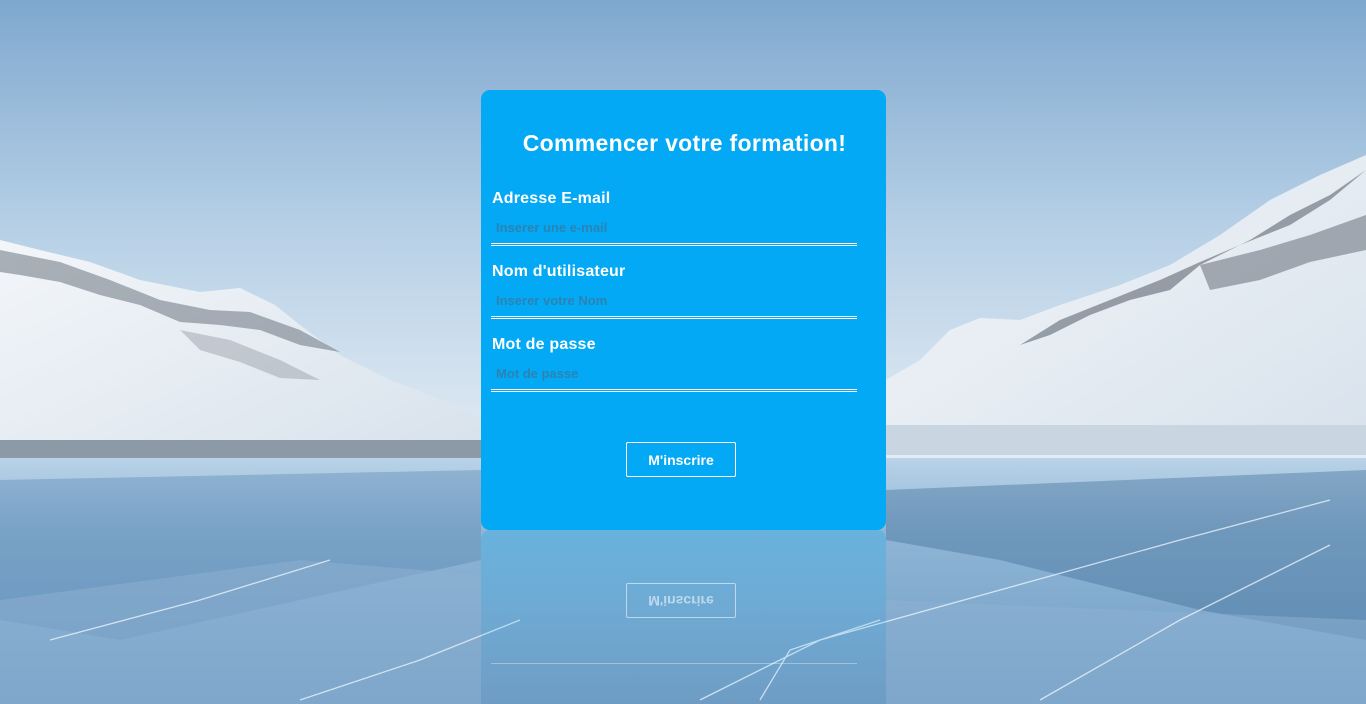  I want to click on username-label: Nom d'utilisateur, so click(559, 271).